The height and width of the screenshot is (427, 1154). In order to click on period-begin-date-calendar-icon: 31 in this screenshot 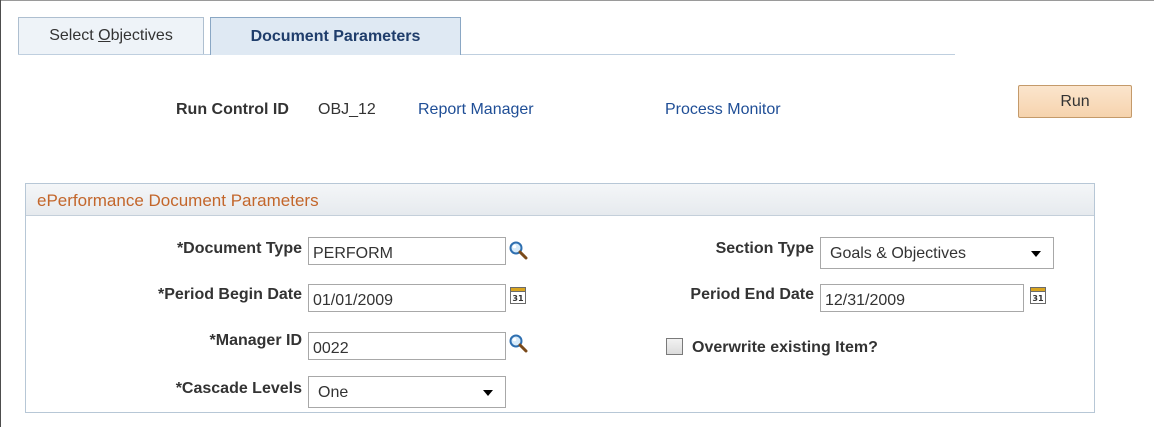, I will do `click(518, 295)`.